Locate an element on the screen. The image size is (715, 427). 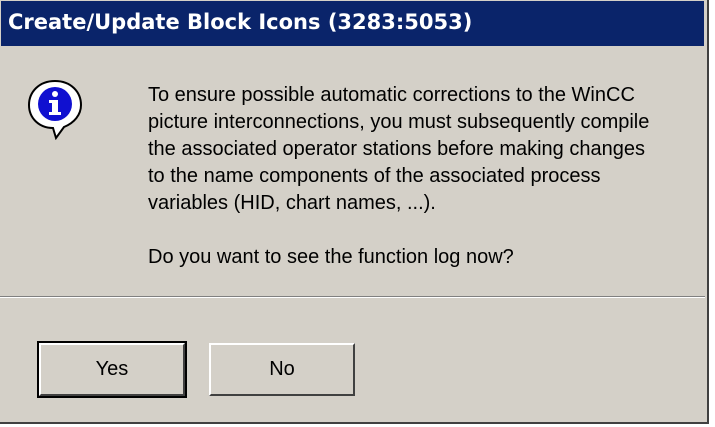
question-text: Do you want to see the function log now? is located at coordinates (331, 257).